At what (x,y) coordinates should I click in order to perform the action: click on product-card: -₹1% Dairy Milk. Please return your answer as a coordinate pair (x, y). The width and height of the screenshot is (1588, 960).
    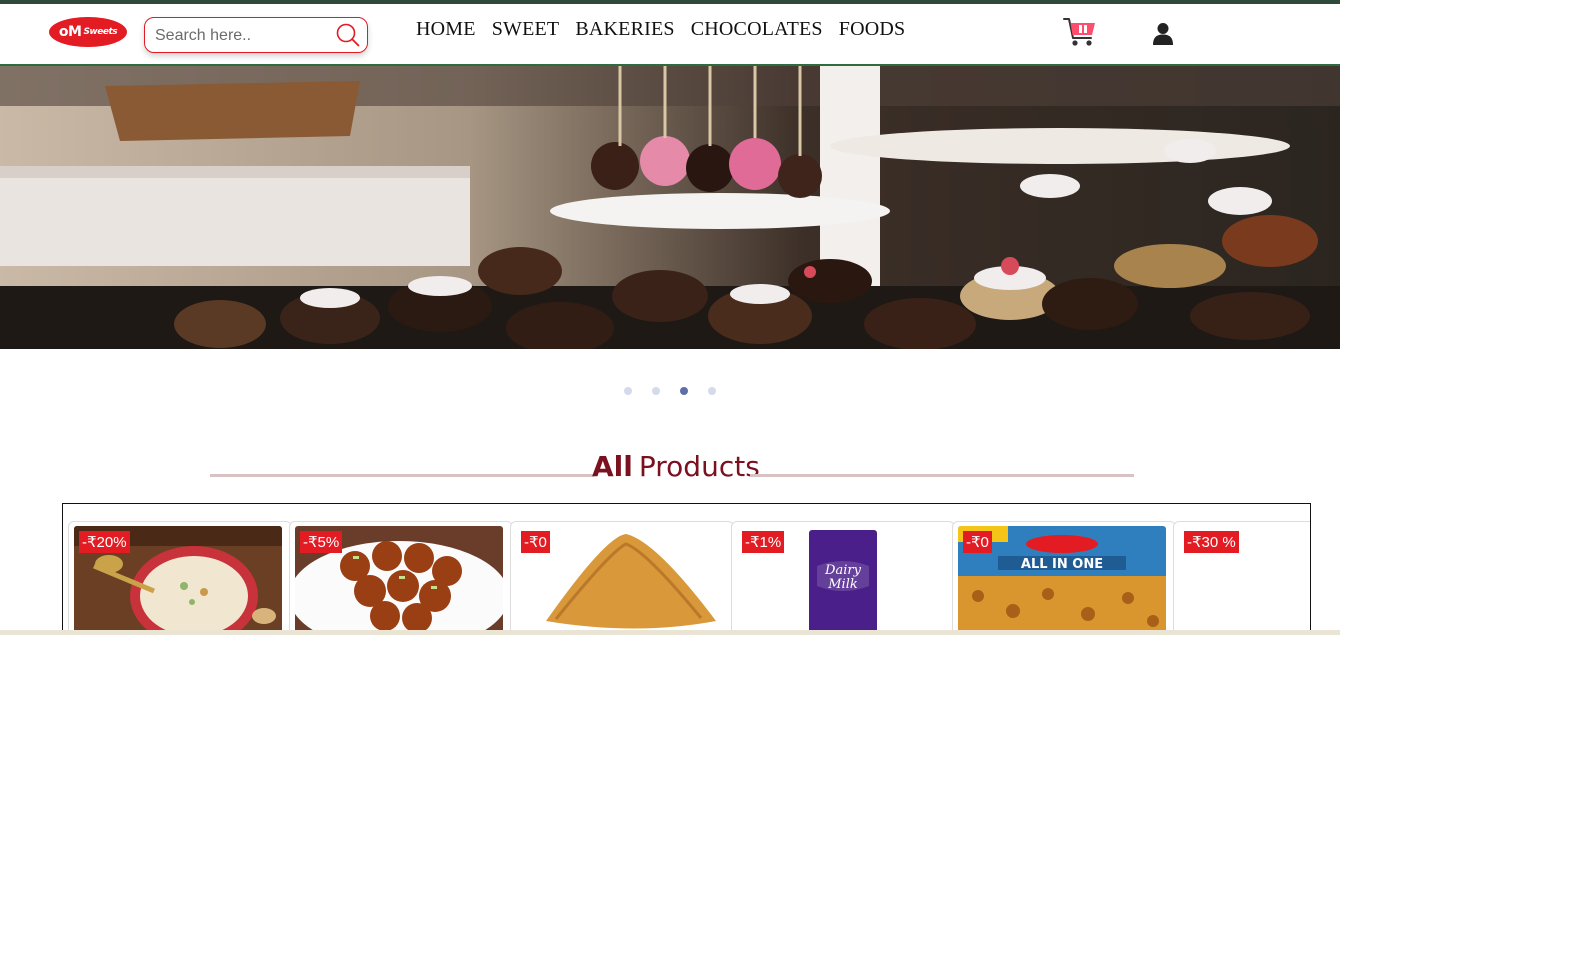
    Looking at the image, I should click on (843, 577).